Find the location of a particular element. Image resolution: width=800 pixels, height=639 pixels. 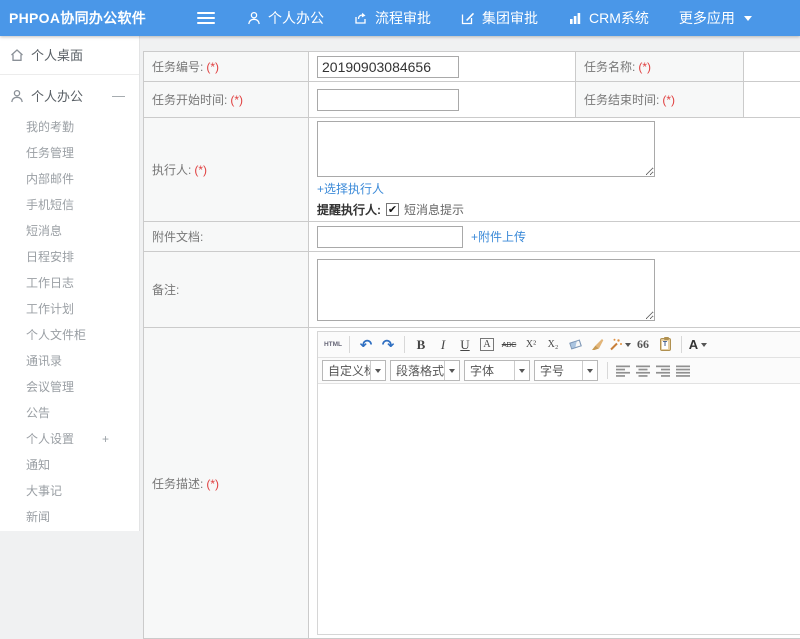

task-number-label-cell: 任务编号:(*) is located at coordinates (226, 67).